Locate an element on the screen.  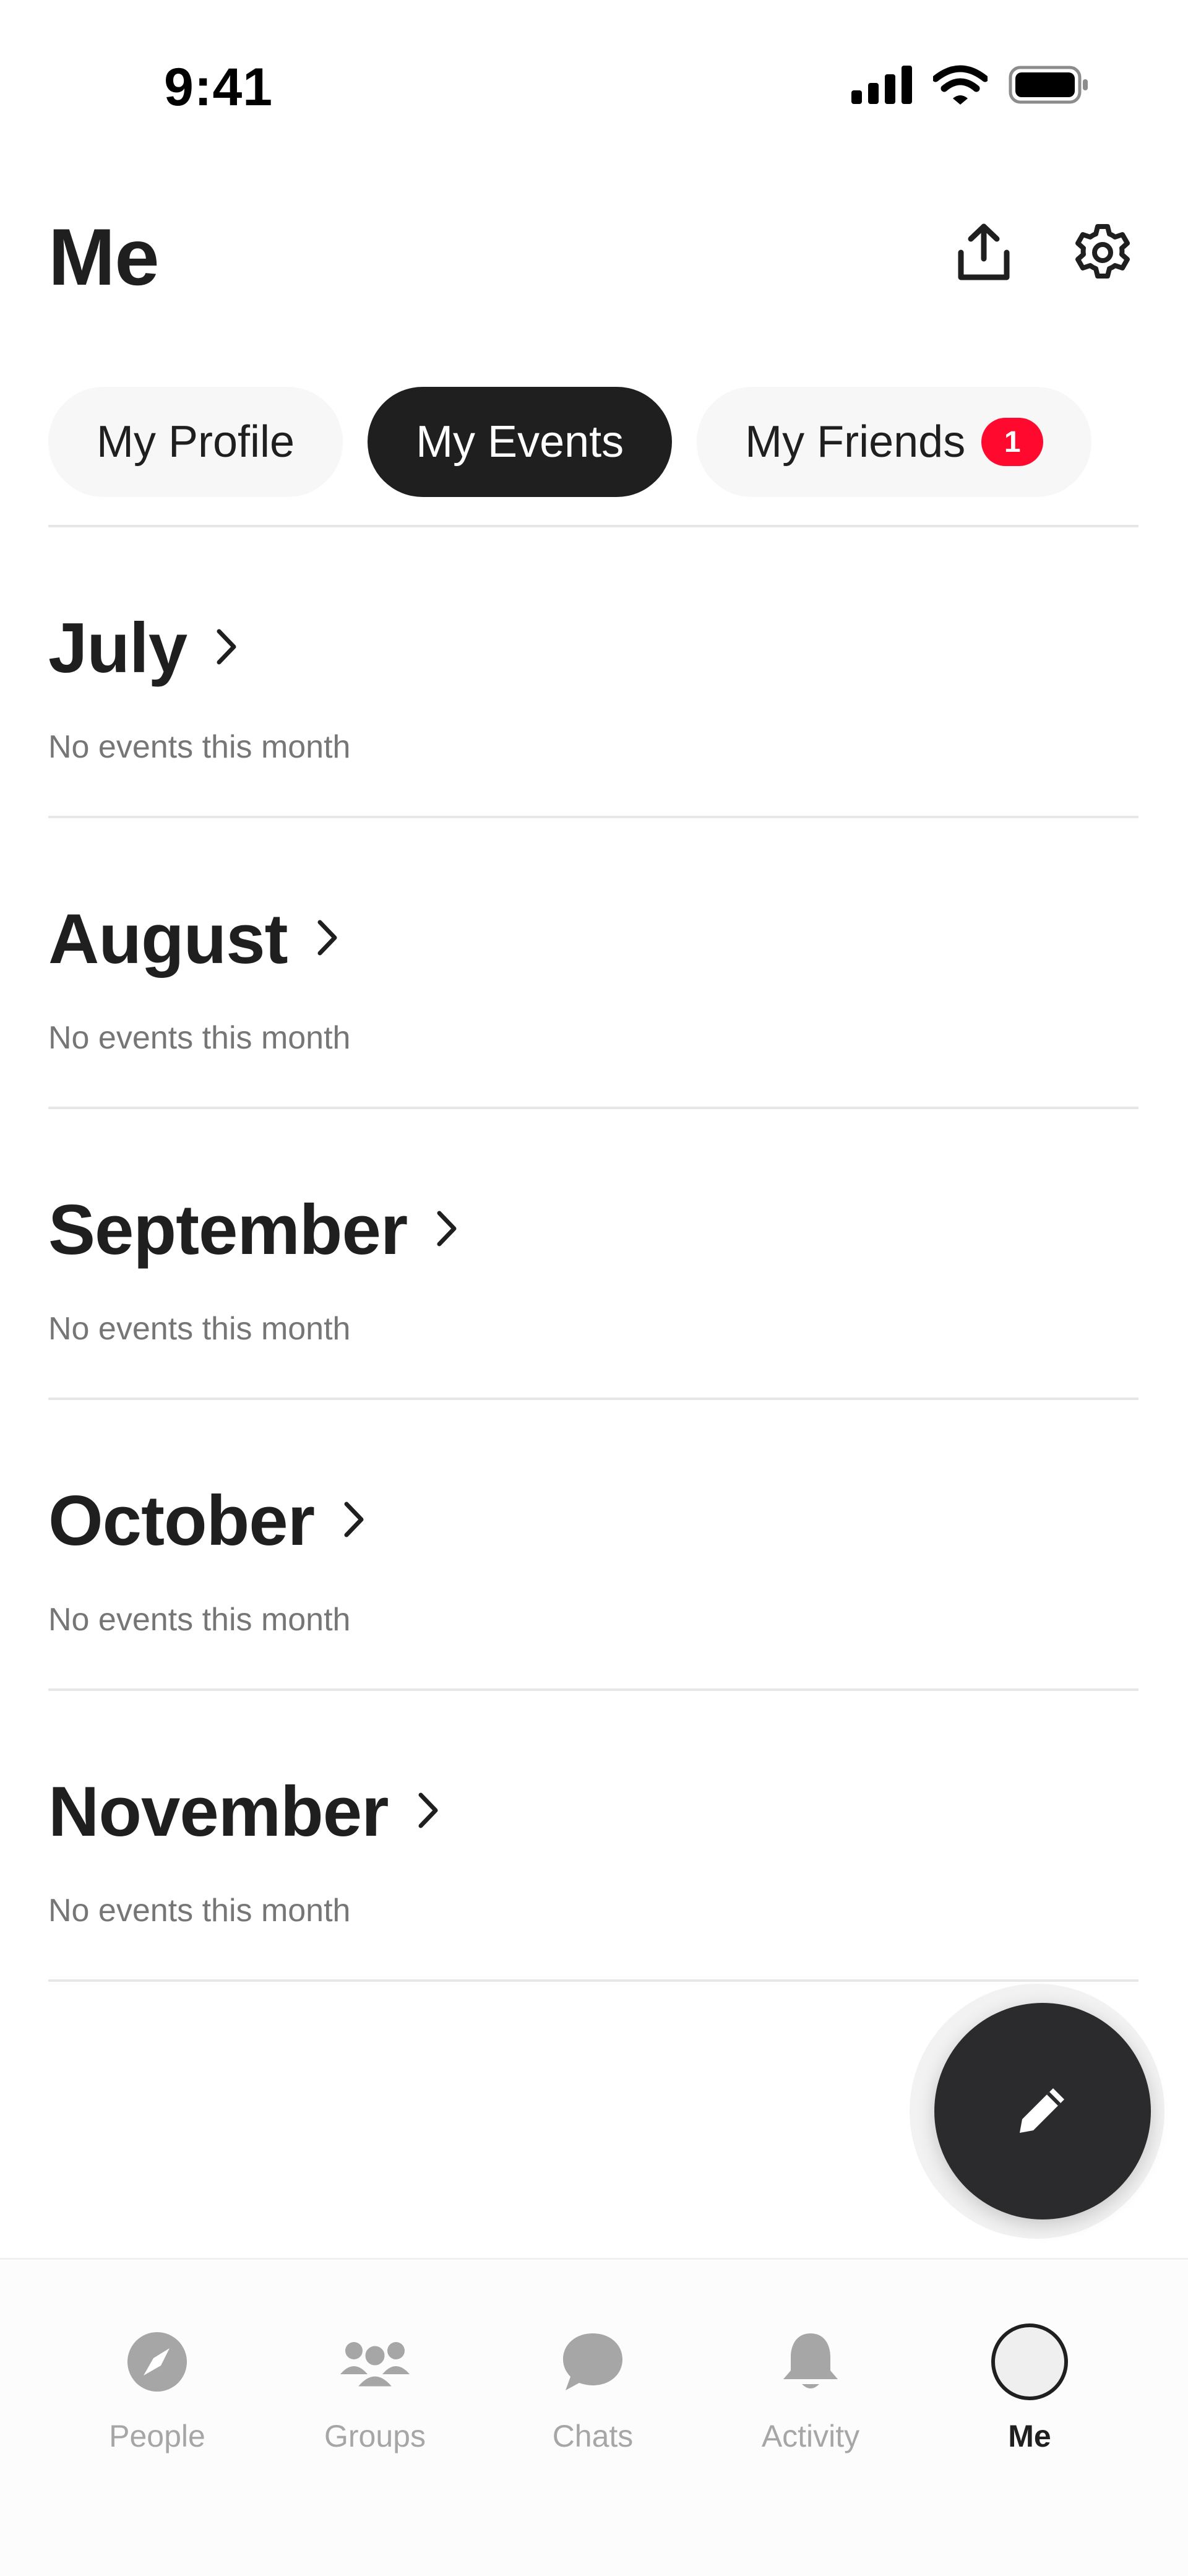
wifi-icon is located at coordinates (960, 86).